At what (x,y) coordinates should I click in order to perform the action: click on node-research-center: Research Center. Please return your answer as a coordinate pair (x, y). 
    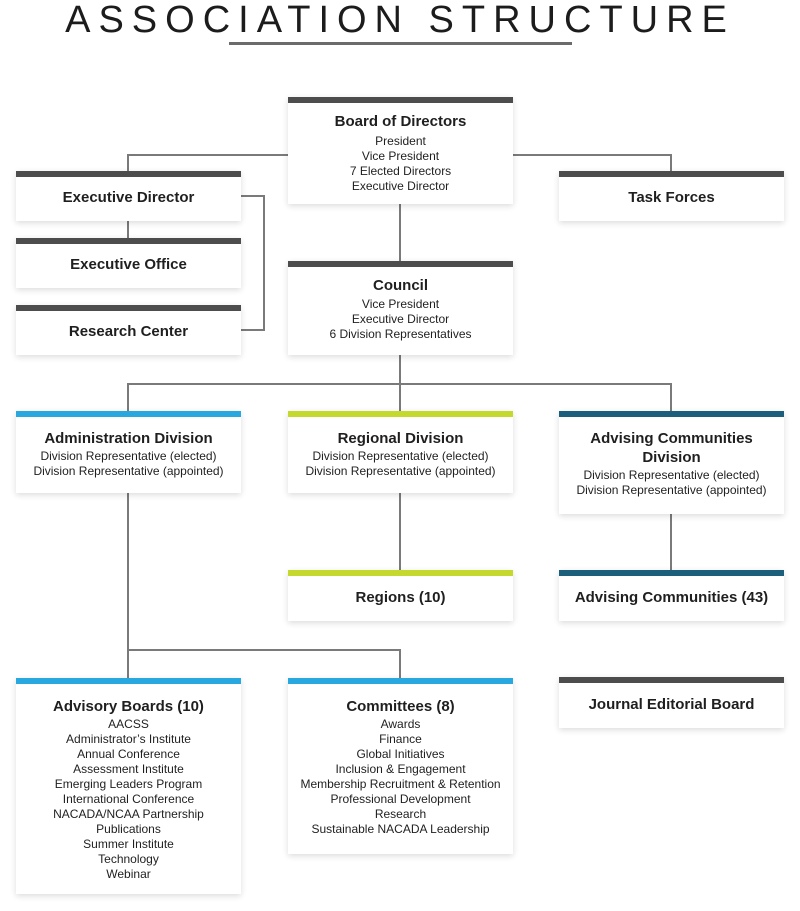
    Looking at the image, I should click on (128, 330).